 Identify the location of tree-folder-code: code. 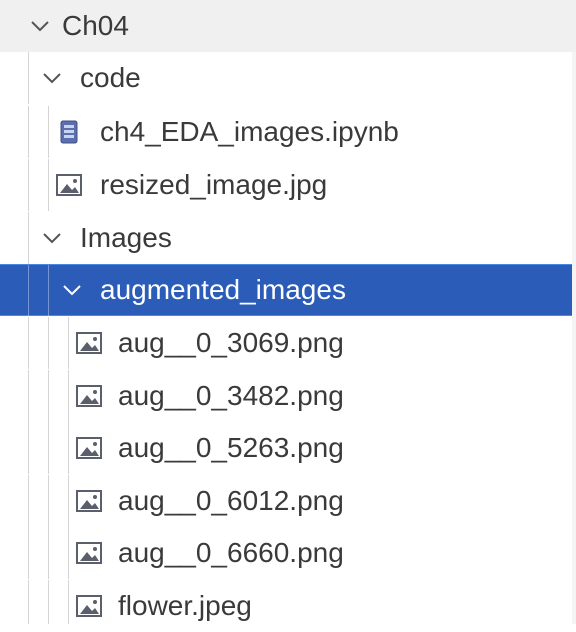
(288, 78).